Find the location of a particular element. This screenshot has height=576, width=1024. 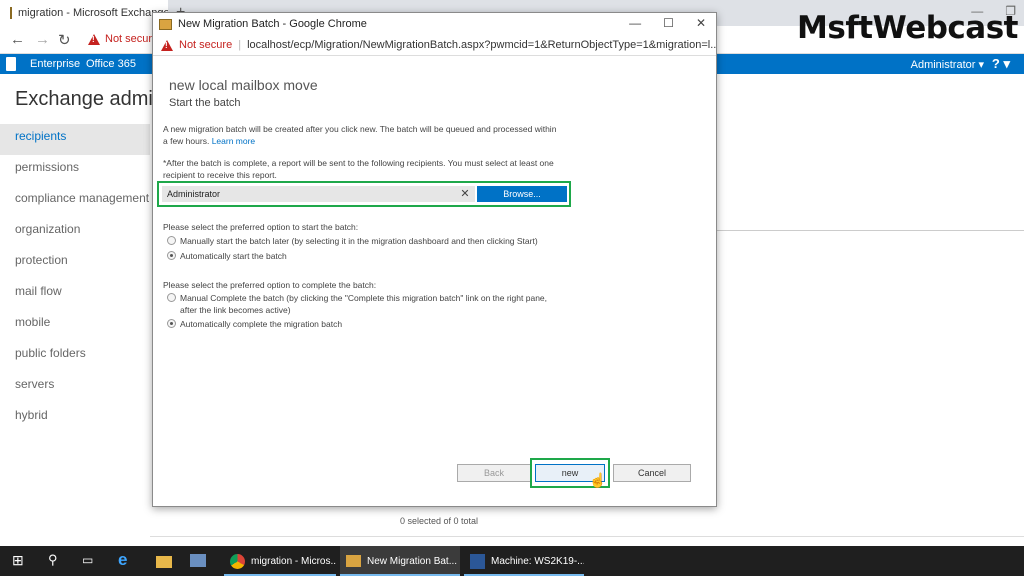

search-icon: ⚲ is located at coordinates (56, 560).